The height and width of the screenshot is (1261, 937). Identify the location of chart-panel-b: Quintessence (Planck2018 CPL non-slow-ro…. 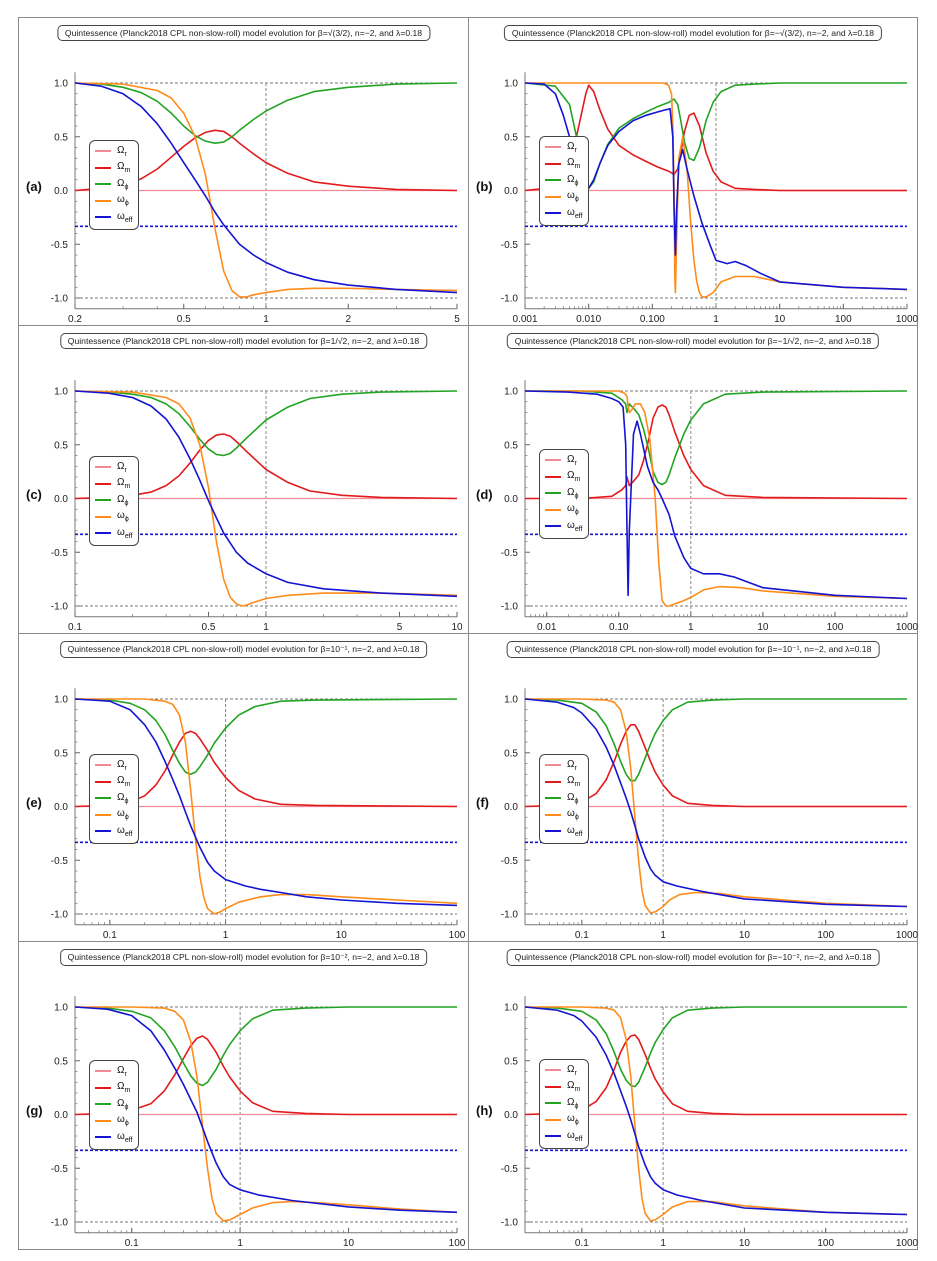
(693, 171).